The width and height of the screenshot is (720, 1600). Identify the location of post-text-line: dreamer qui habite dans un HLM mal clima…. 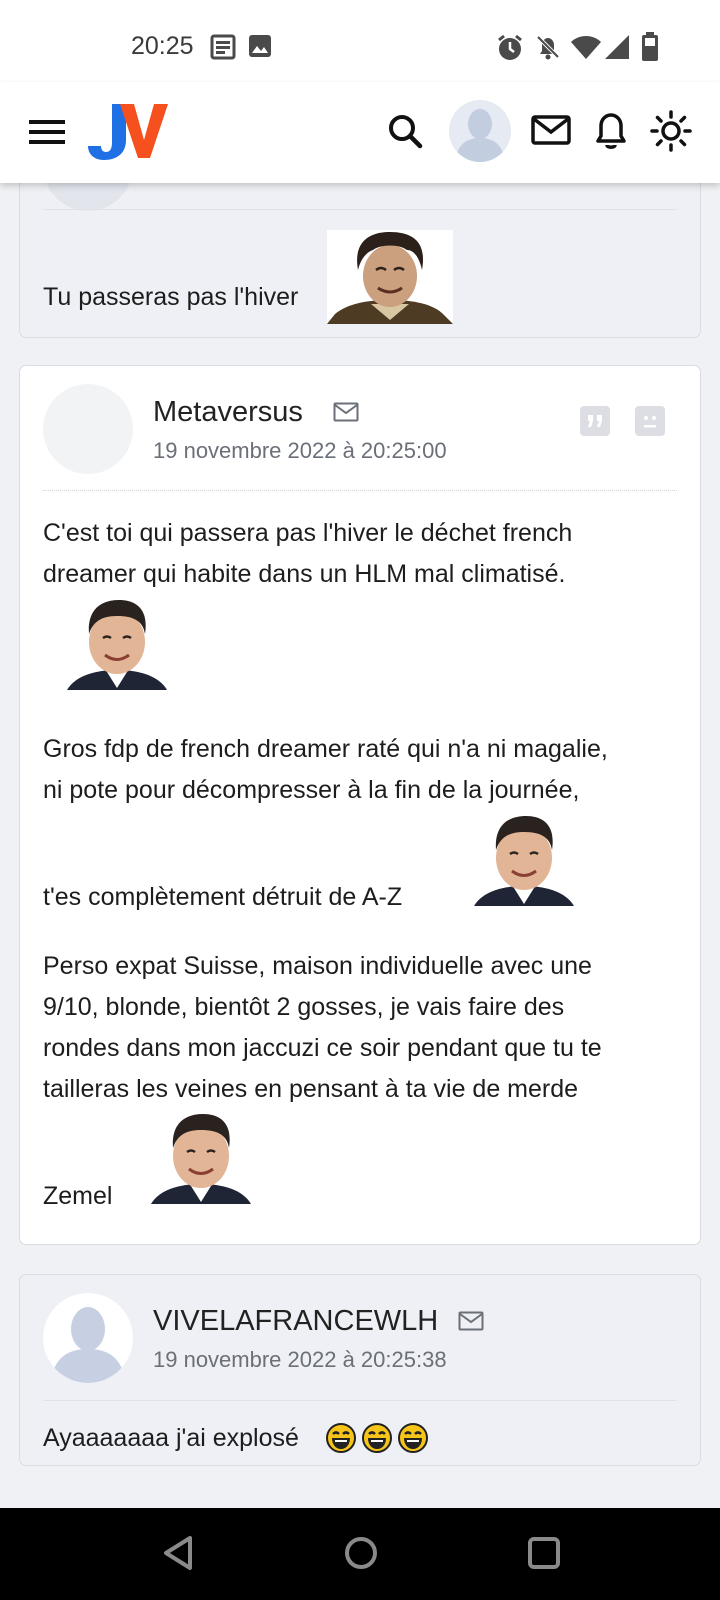
(304, 574).